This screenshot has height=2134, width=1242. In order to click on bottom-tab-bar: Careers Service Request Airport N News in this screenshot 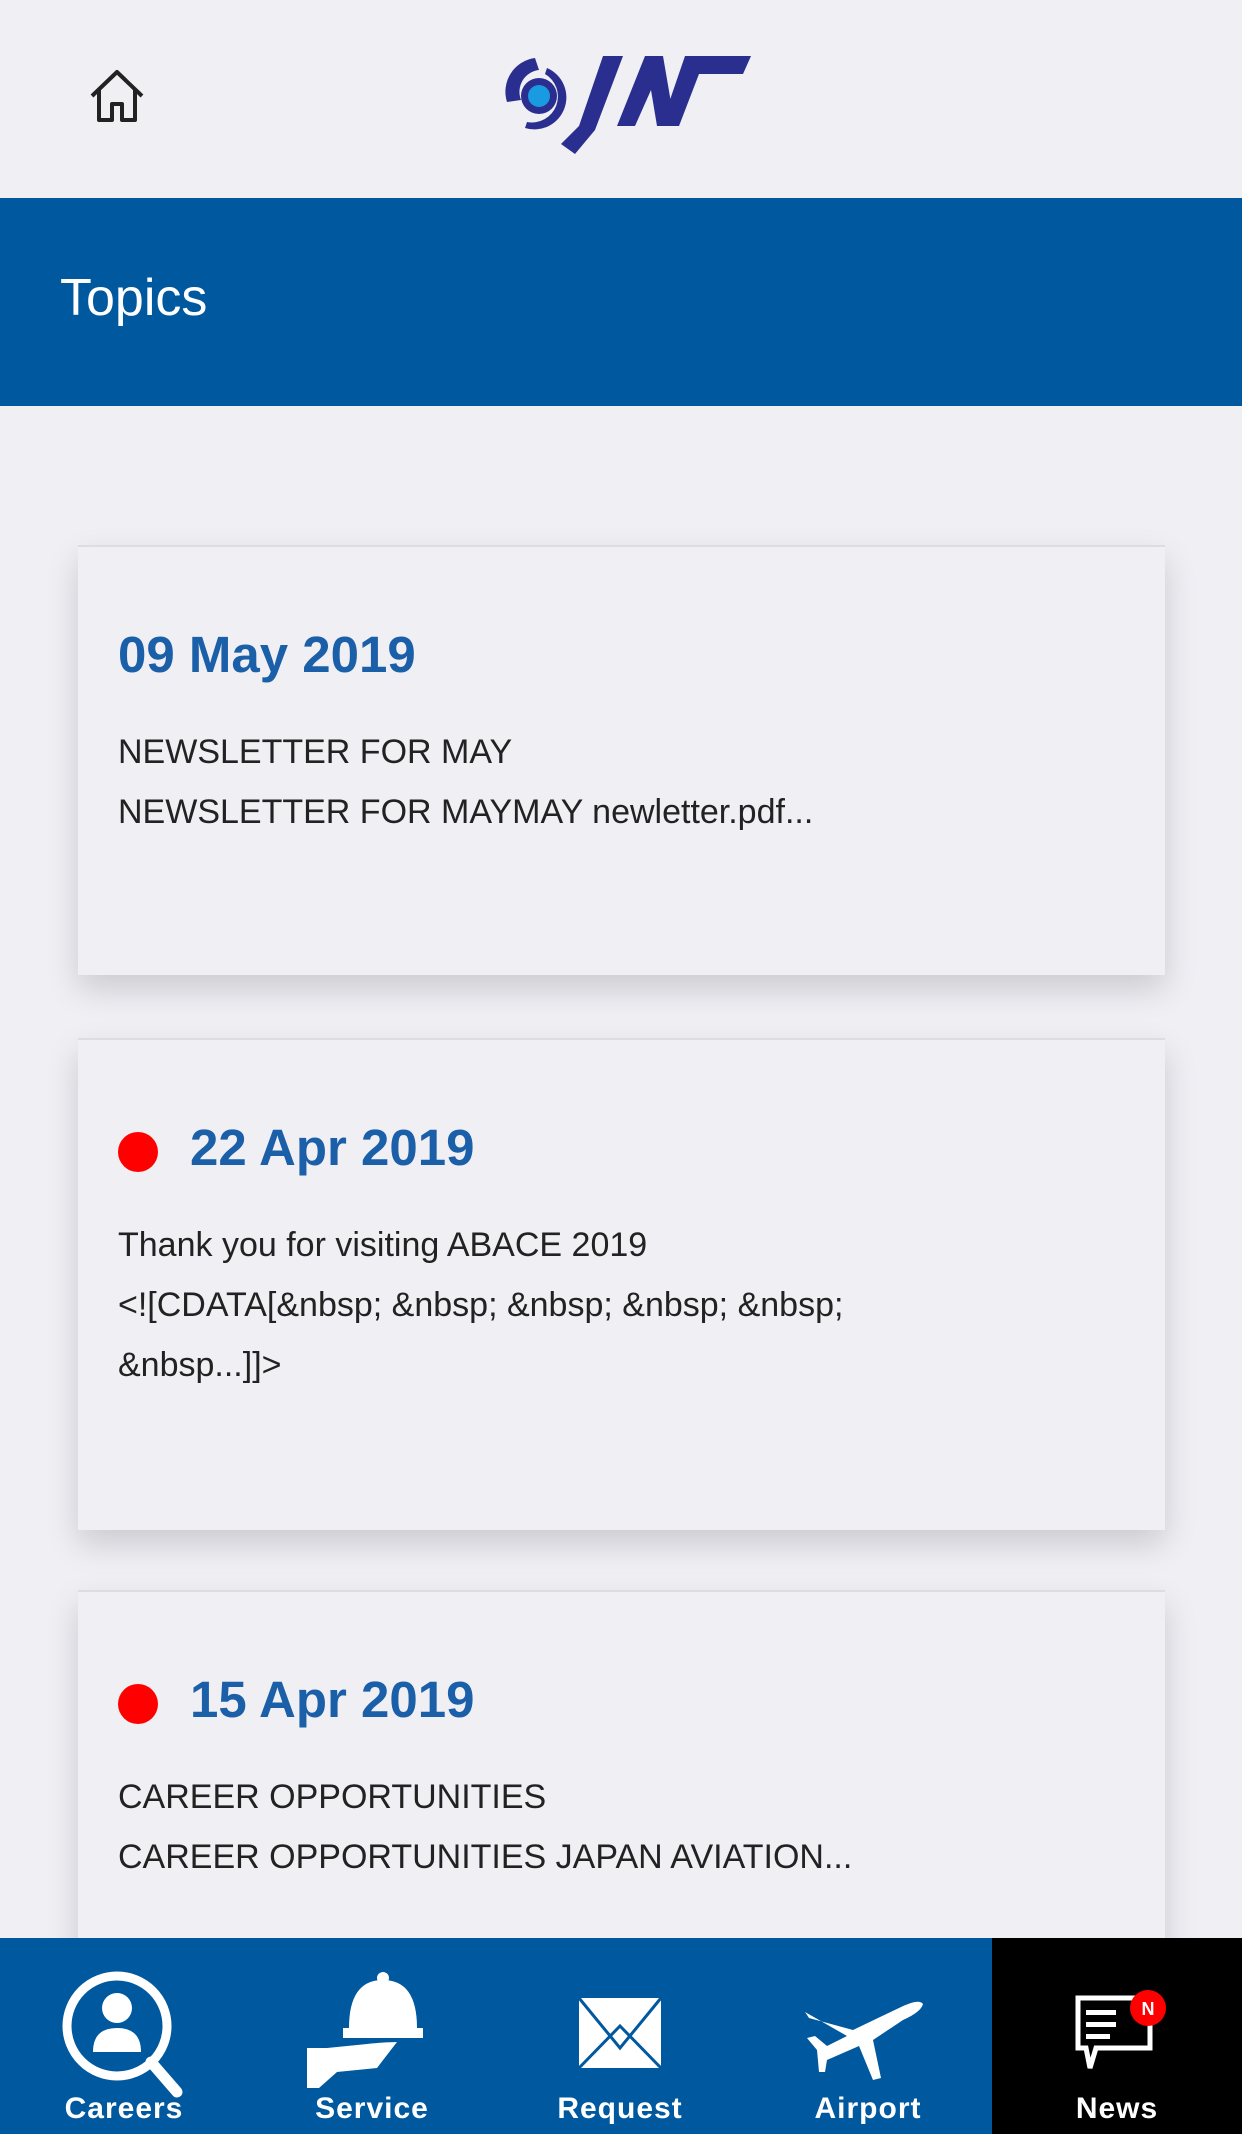, I will do `click(621, 2036)`.